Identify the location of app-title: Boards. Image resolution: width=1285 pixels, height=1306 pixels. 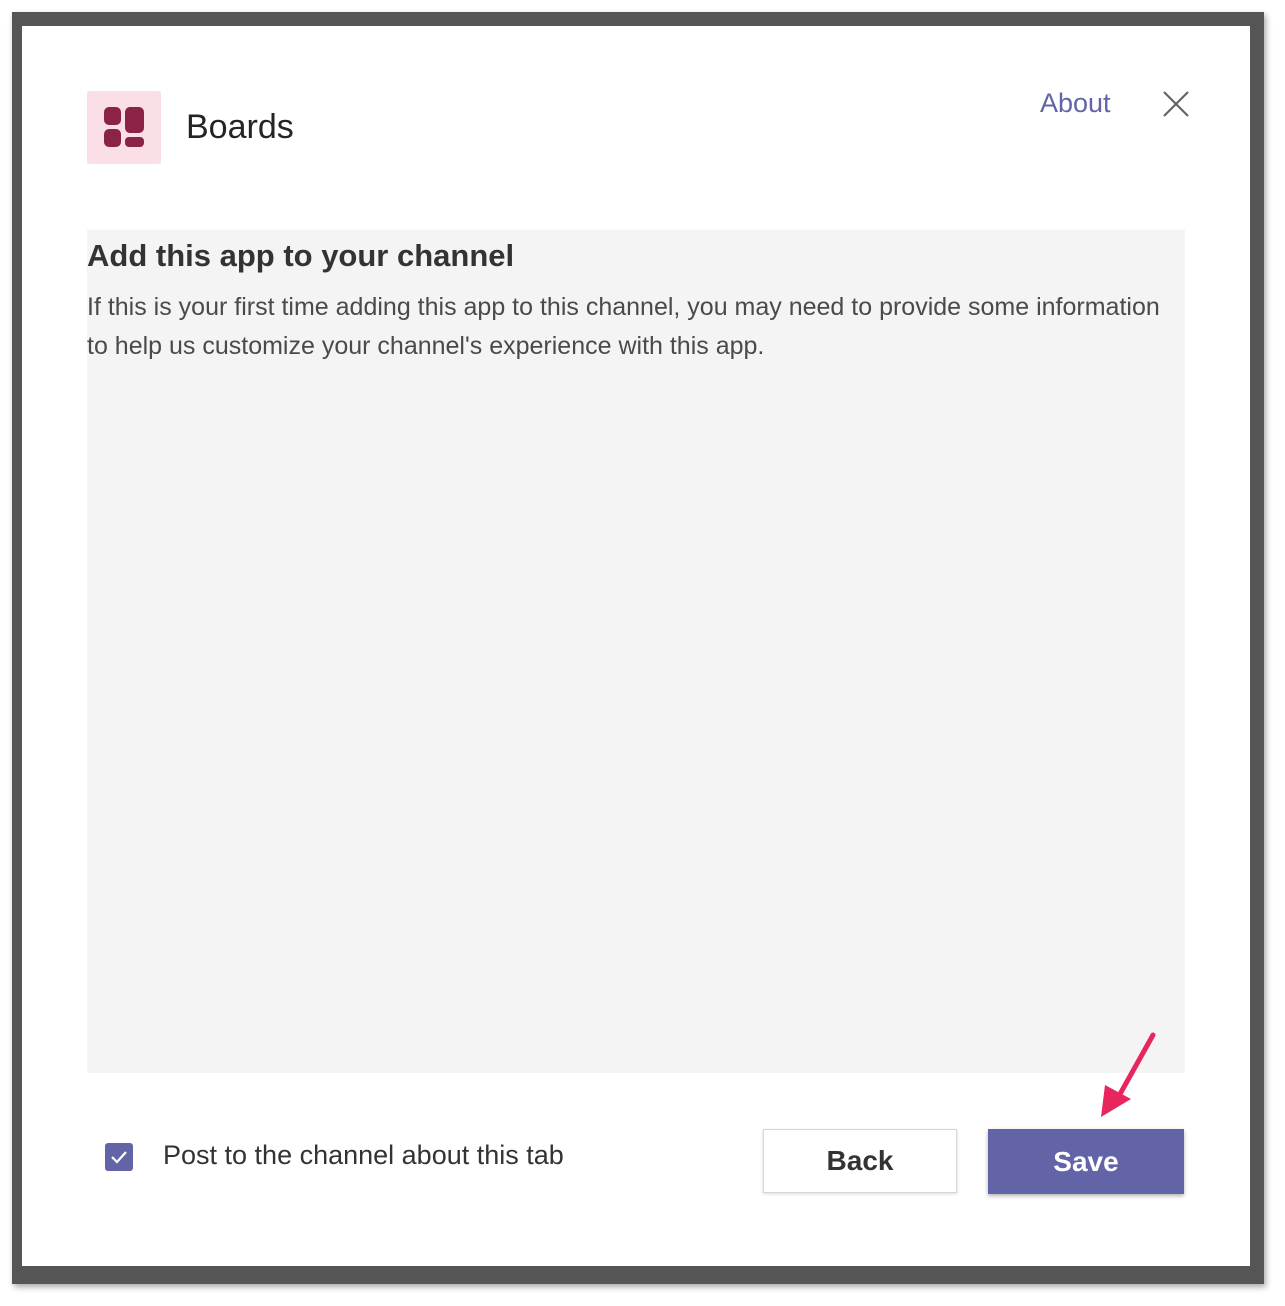
(240, 127).